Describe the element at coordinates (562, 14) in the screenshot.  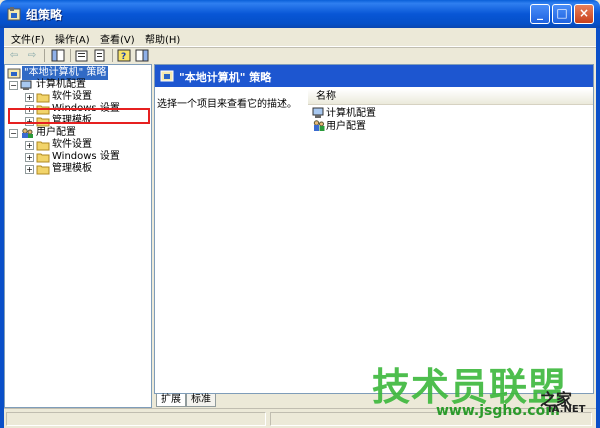
I see `maximize-button: □` at that location.